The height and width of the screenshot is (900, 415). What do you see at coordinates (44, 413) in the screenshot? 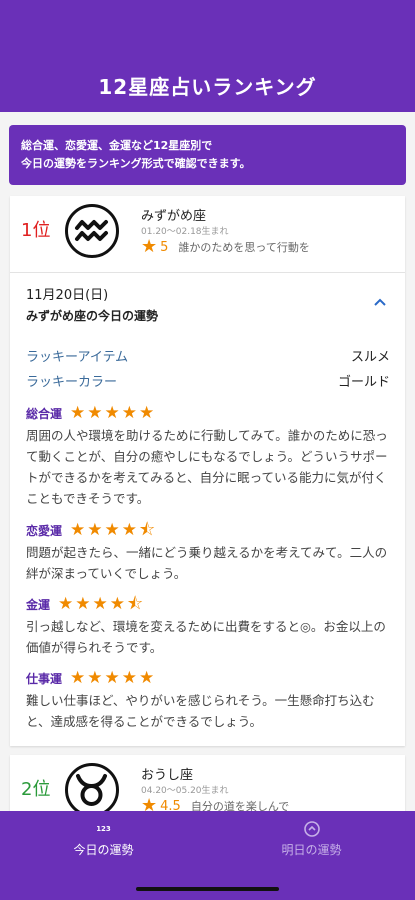
I see `fortune-label: 総合運` at bounding box center [44, 413].